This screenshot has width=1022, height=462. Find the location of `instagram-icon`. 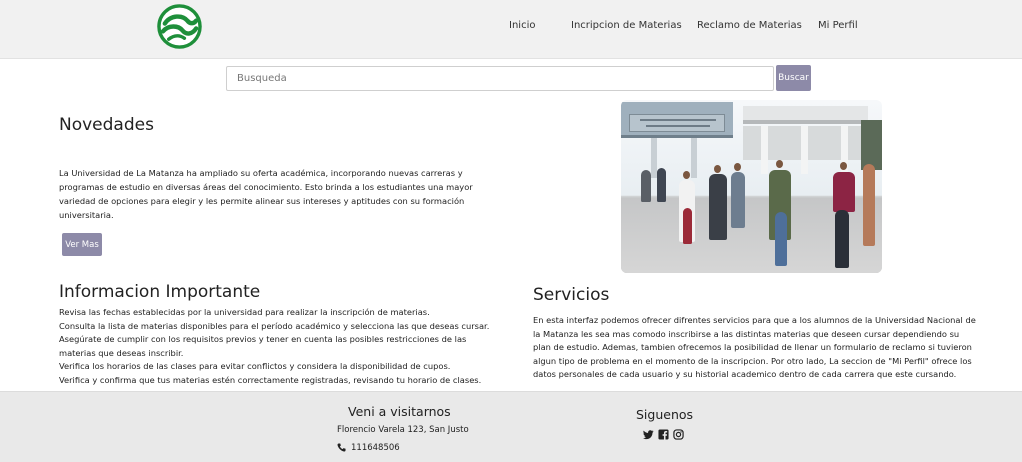

instagram-icon is located at coordinates (678, 434).